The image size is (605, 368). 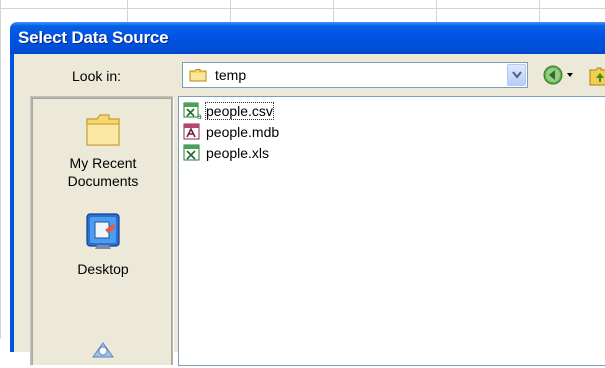 I want to click on place-my-documents, so click(x=103, y=350).